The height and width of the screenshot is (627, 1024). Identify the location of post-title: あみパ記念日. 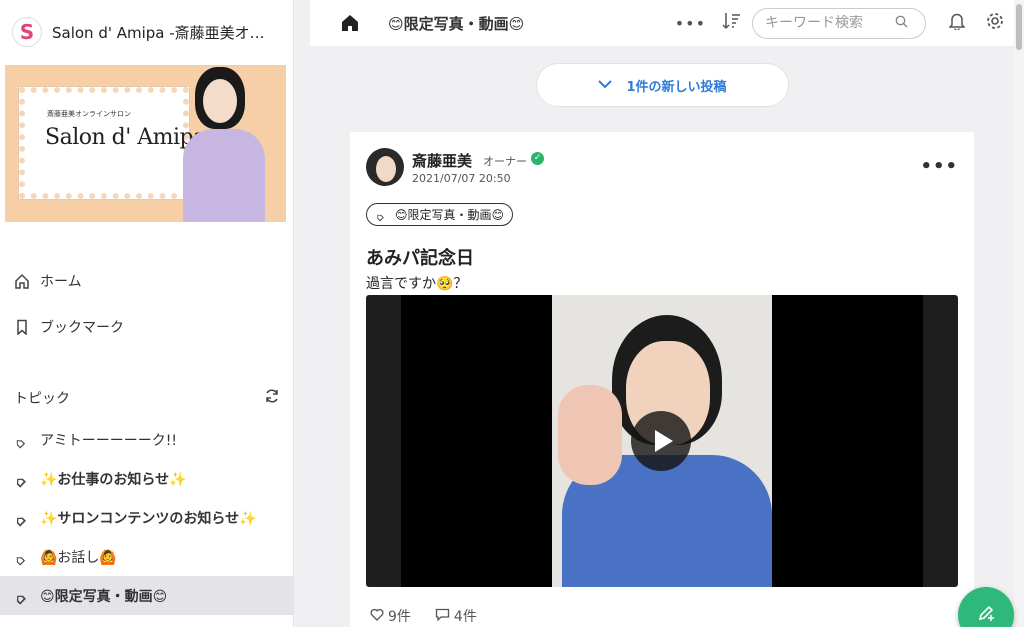
(420, 258).